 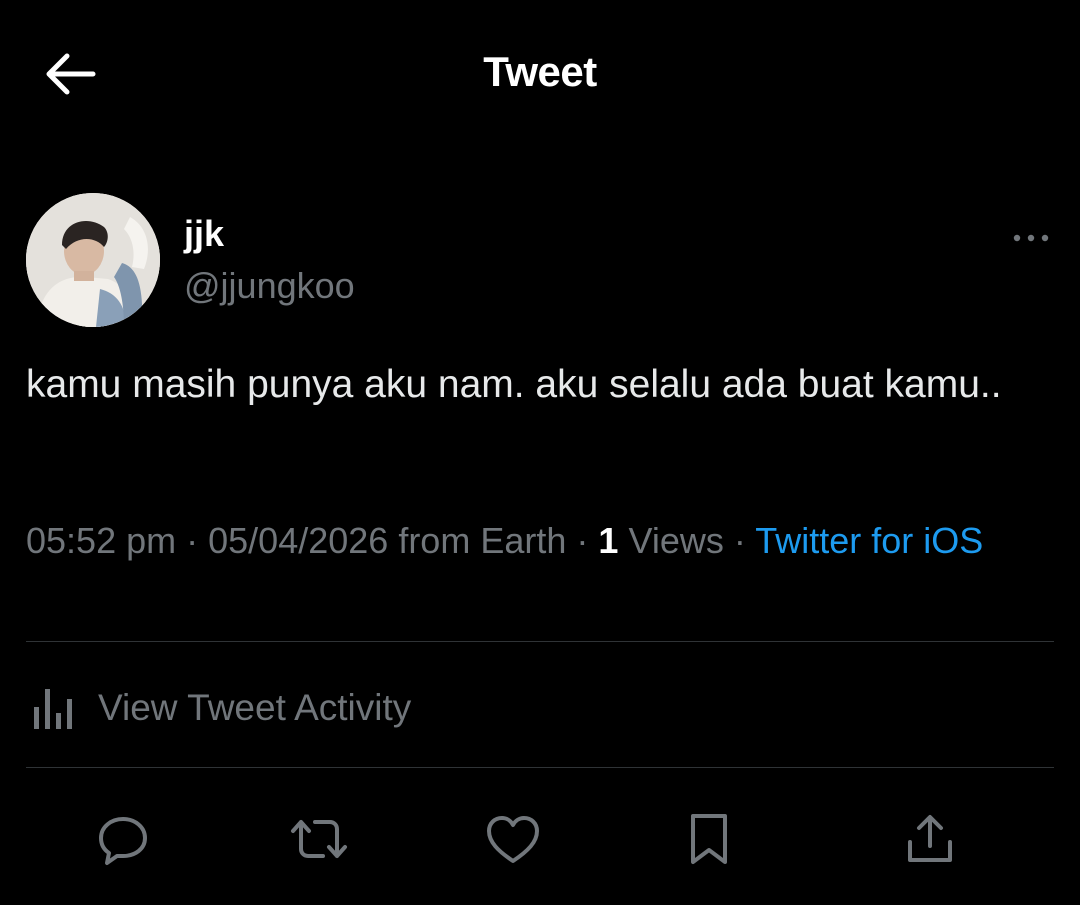 I want to click on more-horizontal-icon, so click(x=1031, y=238).